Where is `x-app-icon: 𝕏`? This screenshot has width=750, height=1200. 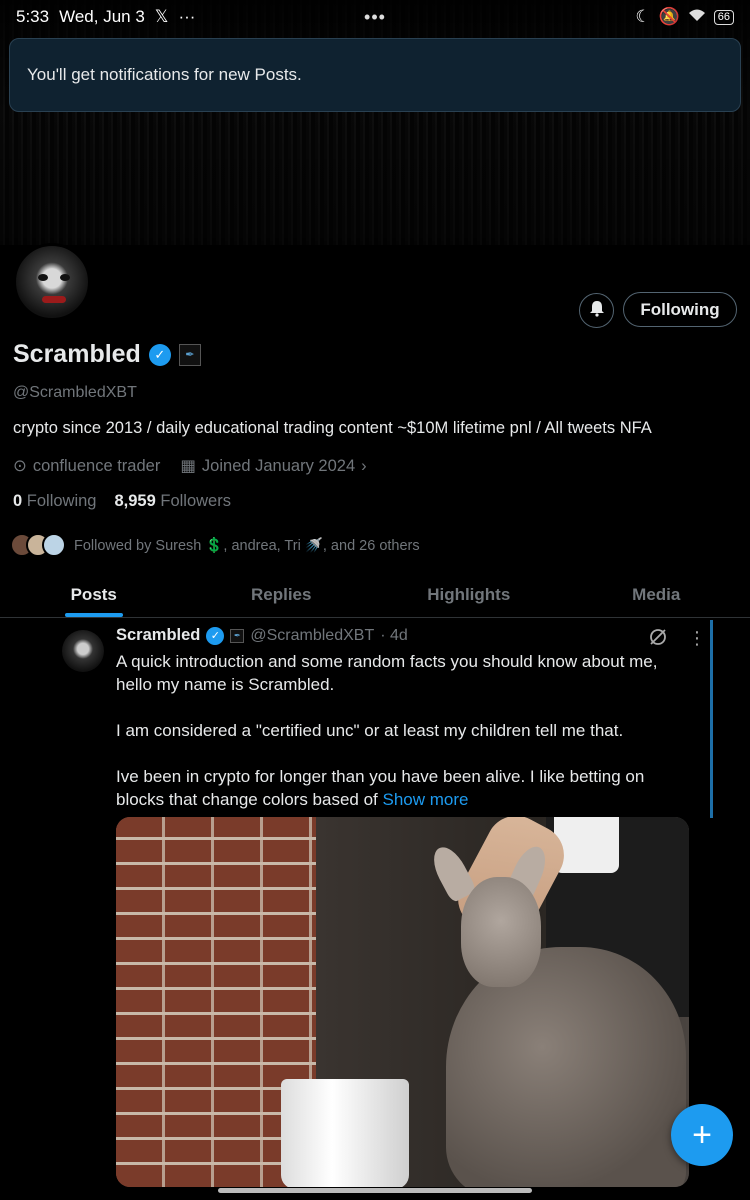
x-app-icon: 𝕏 is located at coordinates (161, 16).